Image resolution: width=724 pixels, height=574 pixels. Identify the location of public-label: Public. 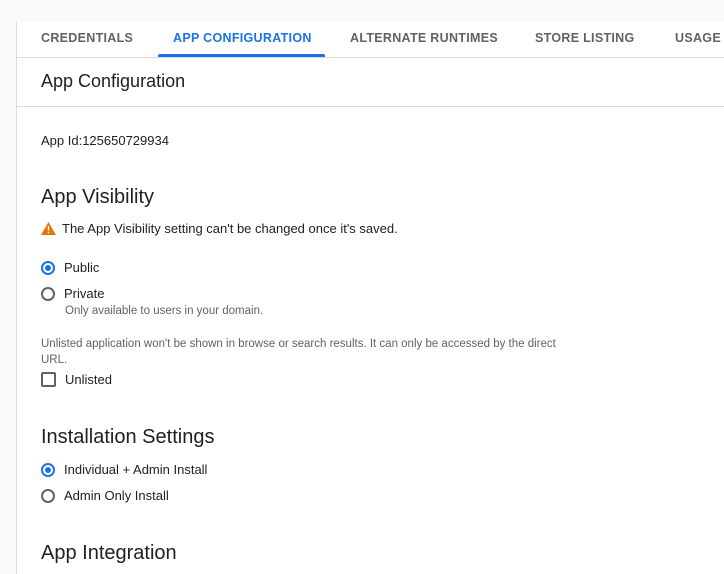
(82, 267).